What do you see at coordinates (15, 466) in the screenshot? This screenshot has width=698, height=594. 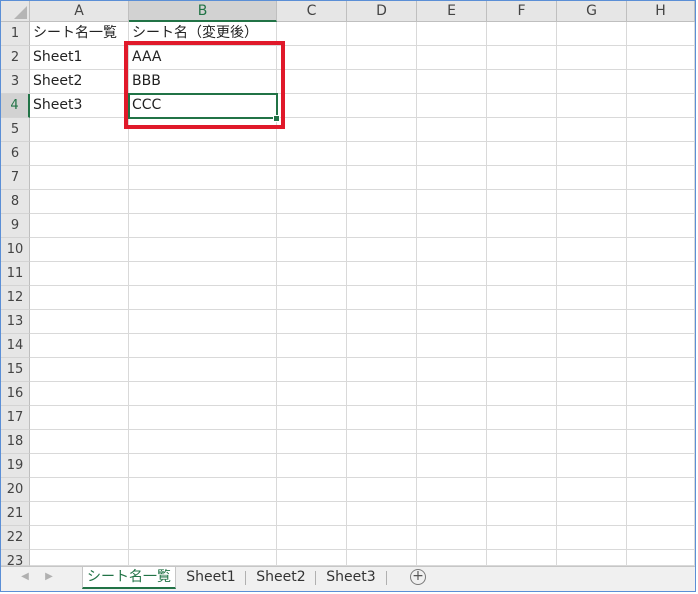 I see `row-header-19: 19` at bounding box center [15, 466].